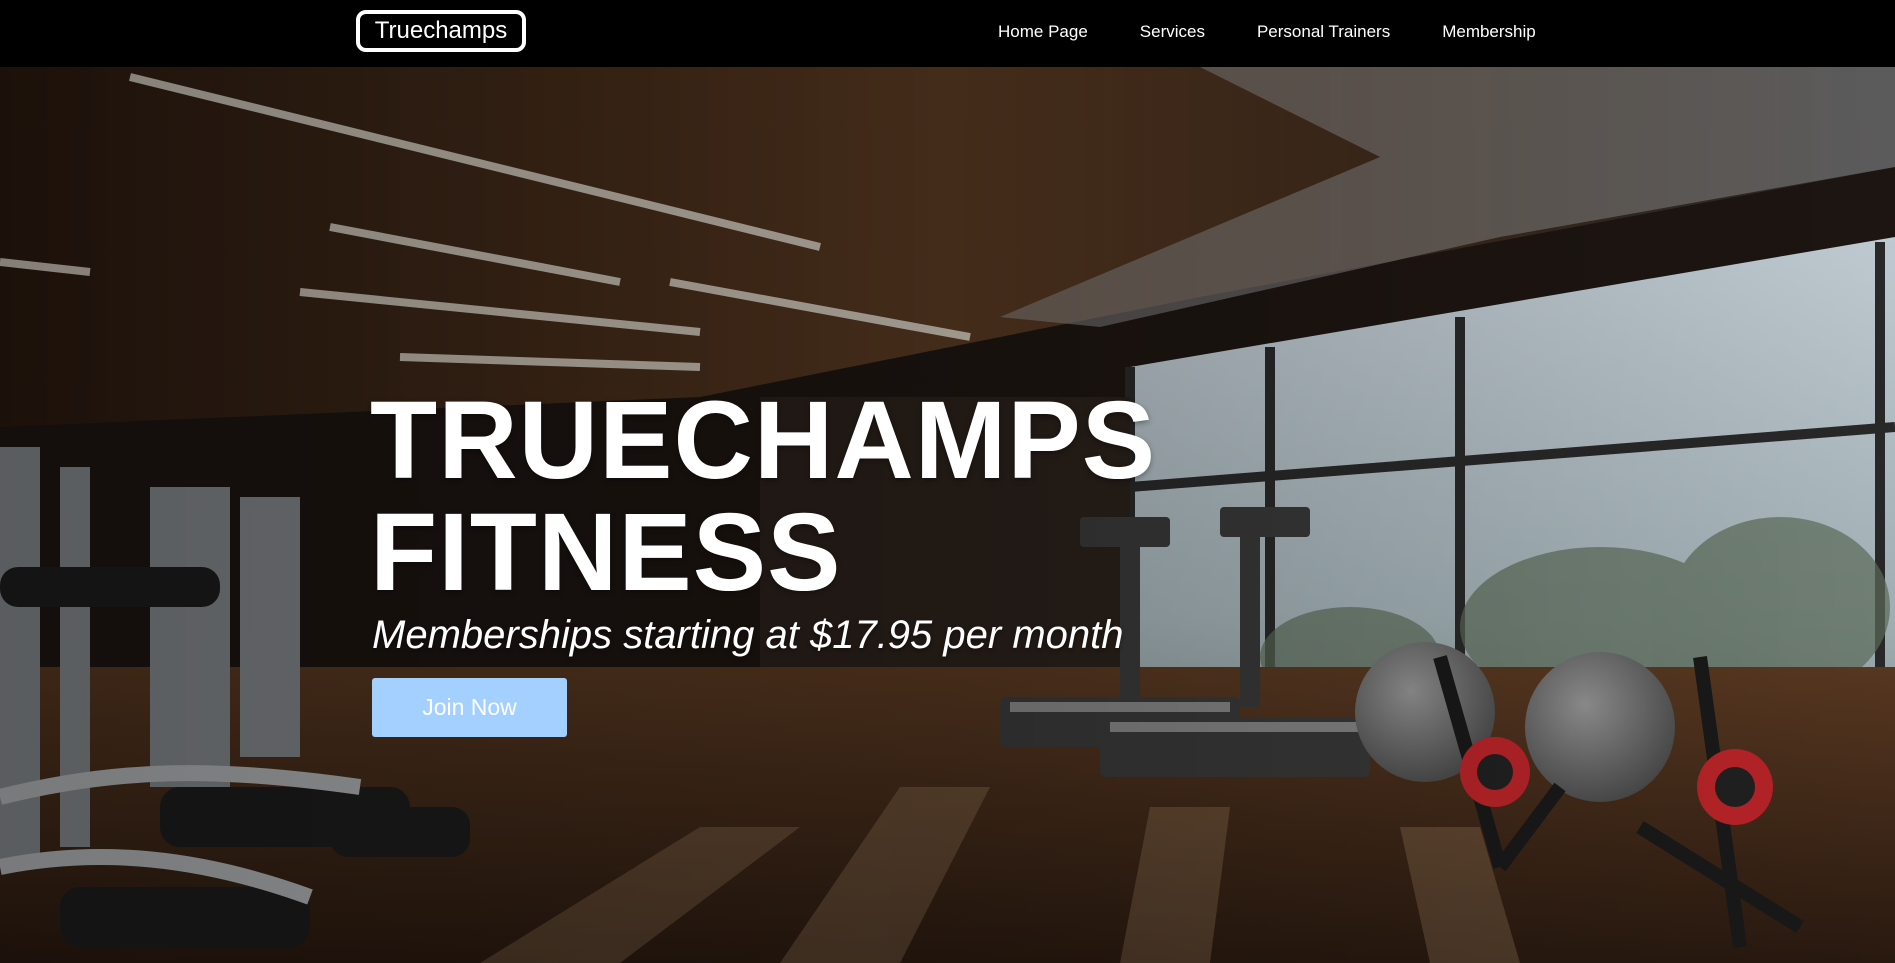  Describe the element at coordinates (1172, 32) in the screenshot. I see `nav-services: Services` at that location.